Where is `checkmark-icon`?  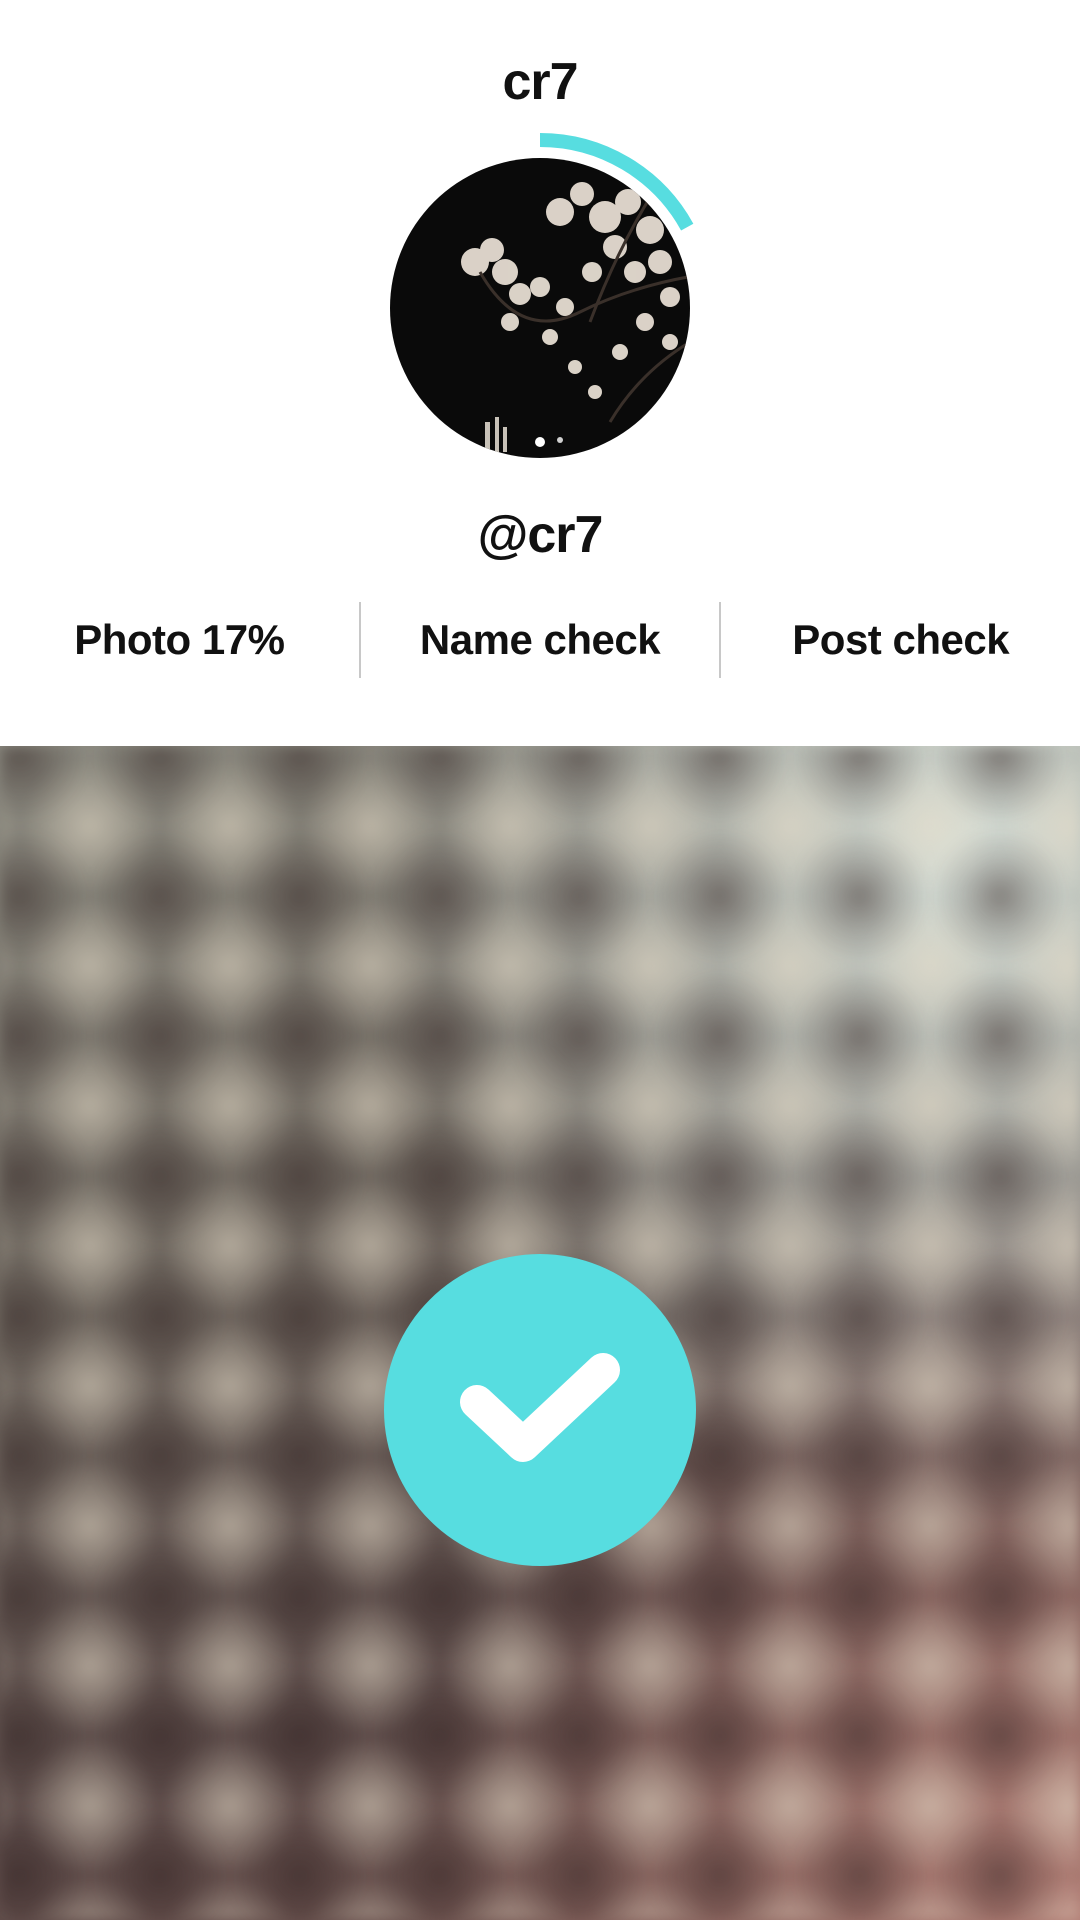
checkmark-icon is located at coordinates (540, 1407).